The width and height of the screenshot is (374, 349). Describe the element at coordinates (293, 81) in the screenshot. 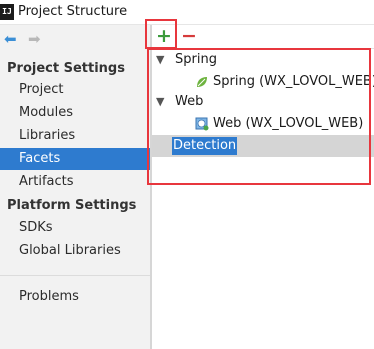

I see `spring-facet-label: Spring (WX_LOVOL_WEB)` at that location.